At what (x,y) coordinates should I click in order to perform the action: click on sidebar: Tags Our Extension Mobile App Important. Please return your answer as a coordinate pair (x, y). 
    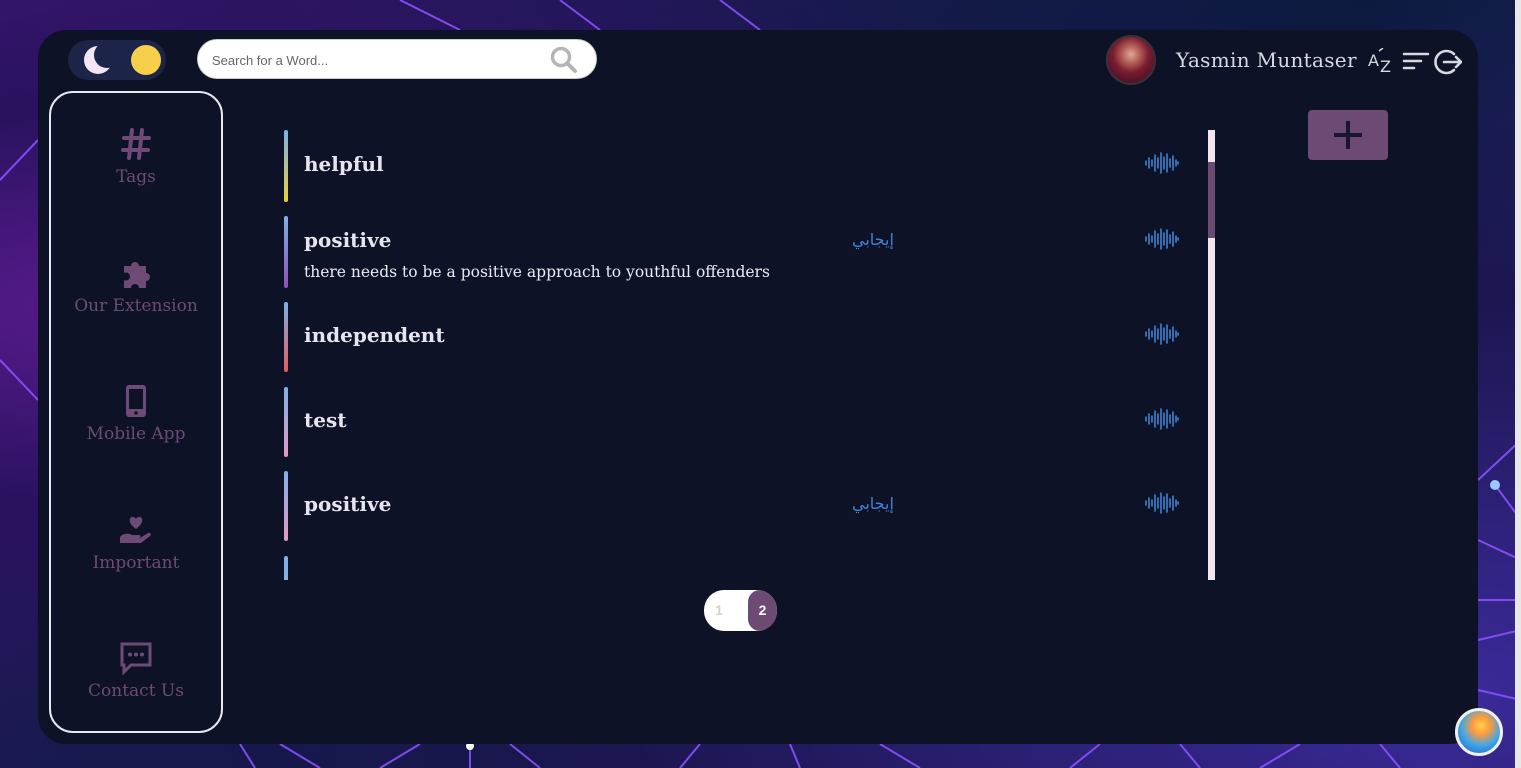
    Looking at the image, I should click on (136, 412).